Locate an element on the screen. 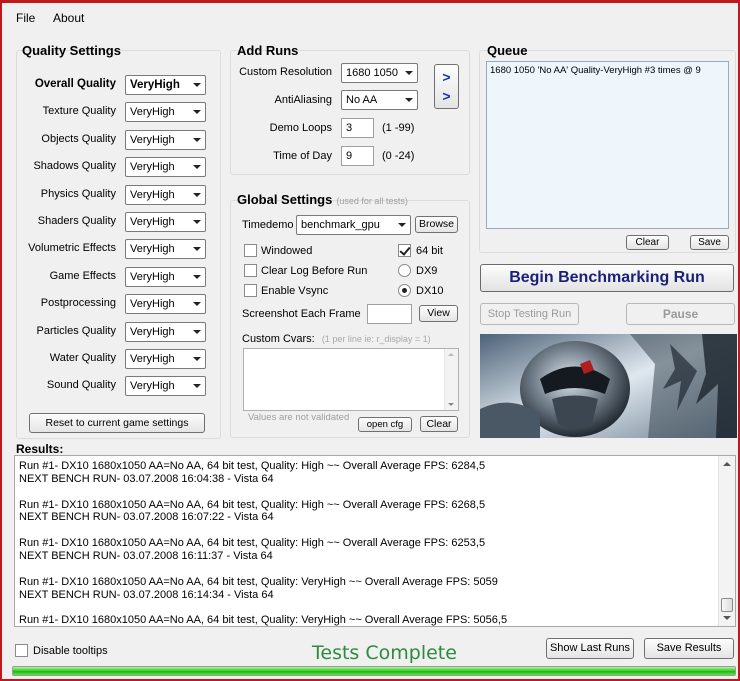 The image size is (740, 681). cvars-clear-button: Clear is located at coordinates (439, 424).